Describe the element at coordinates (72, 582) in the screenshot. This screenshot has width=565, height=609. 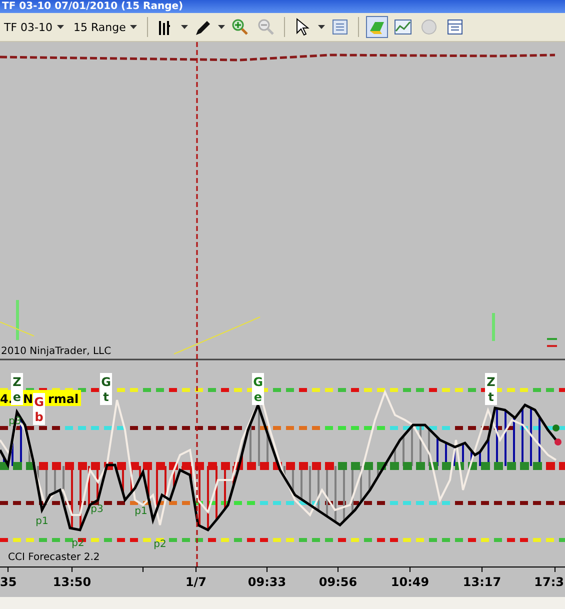
I see `axis-label: 13:50` at that location.